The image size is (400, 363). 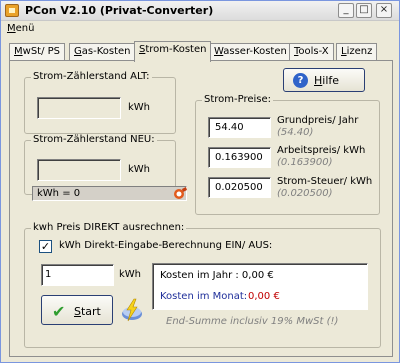 I want to click on start-label: Start, so click(x=87, y=311).